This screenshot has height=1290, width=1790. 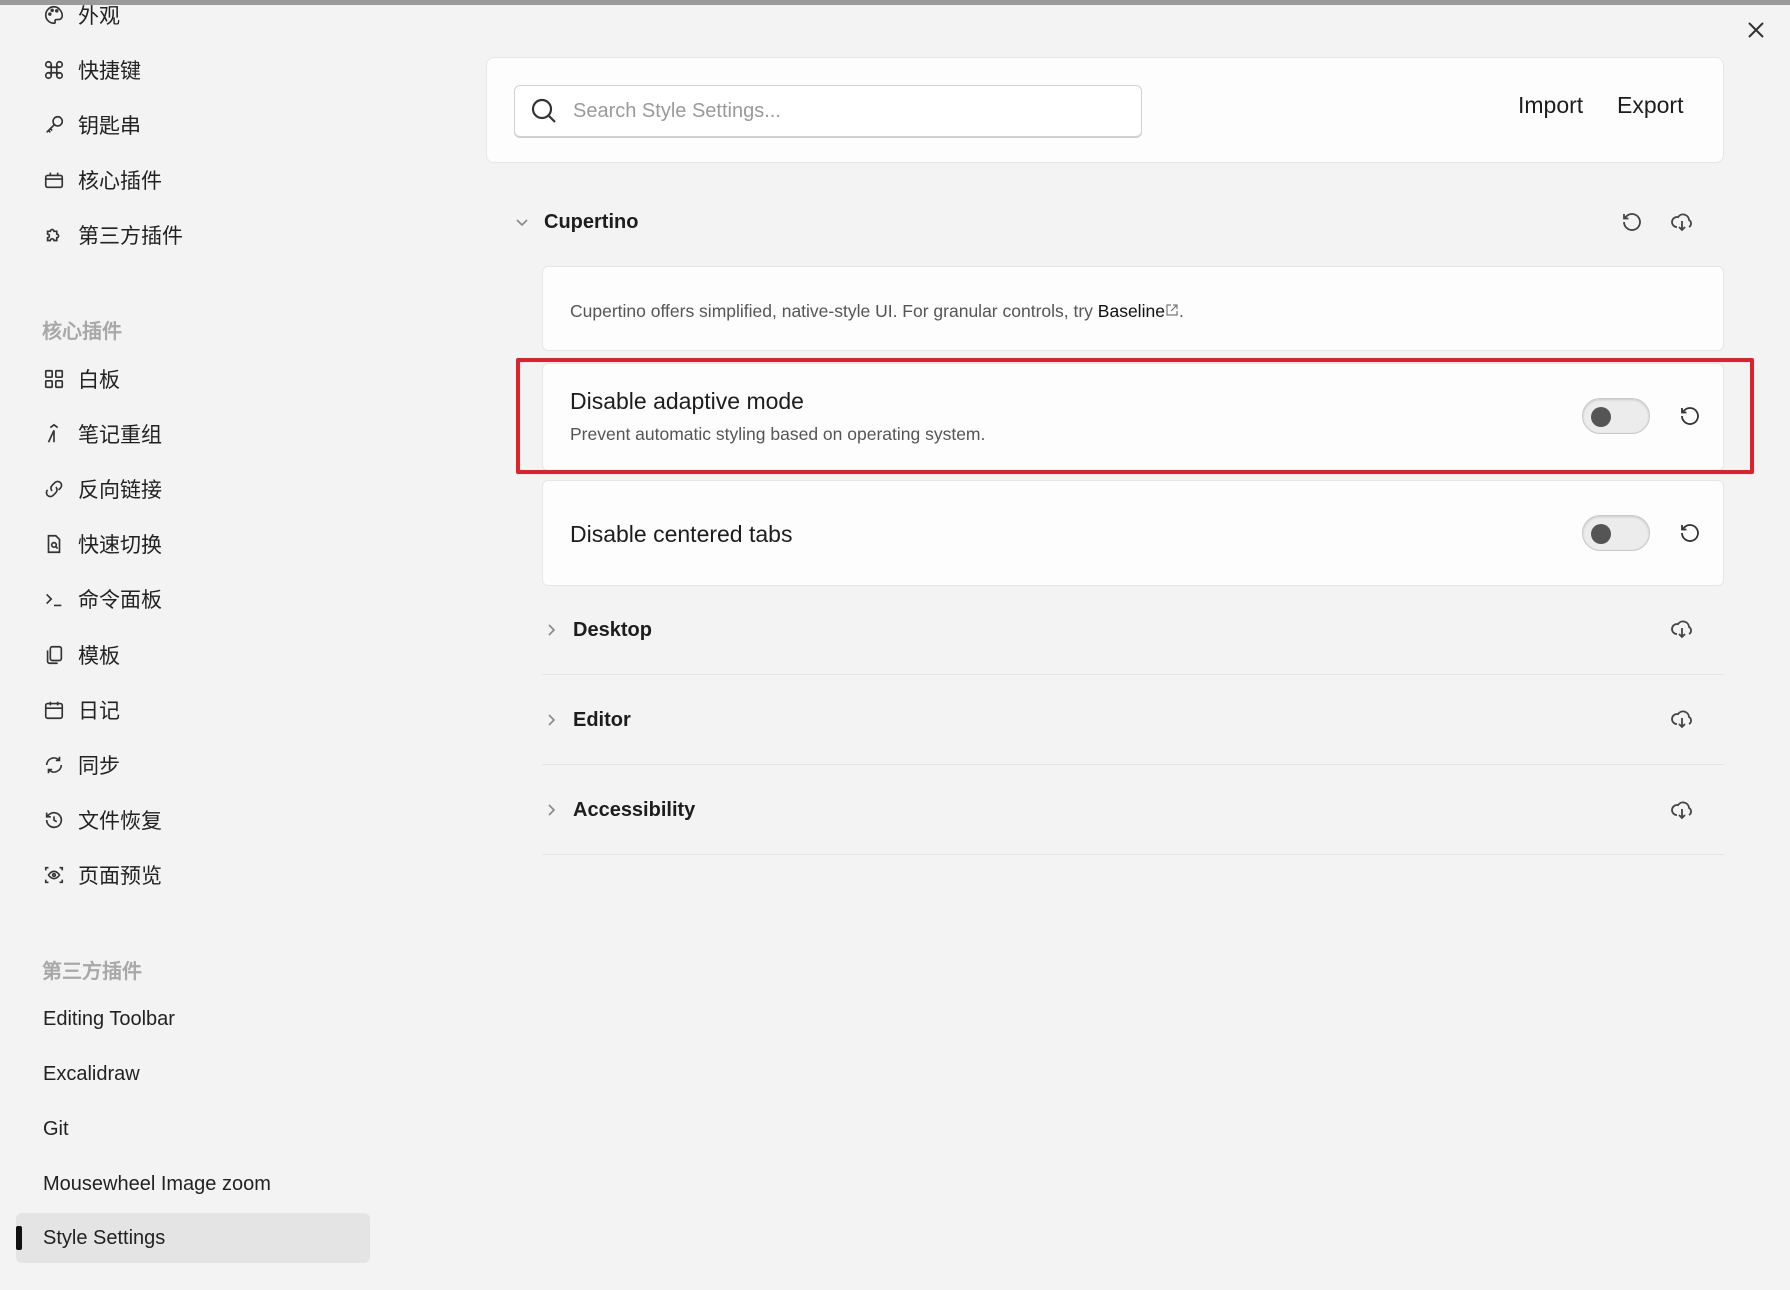 What do you see at coordinates (54, 379) in the screenshot?
I see `grid-icon` at bounding box center [54, 379].